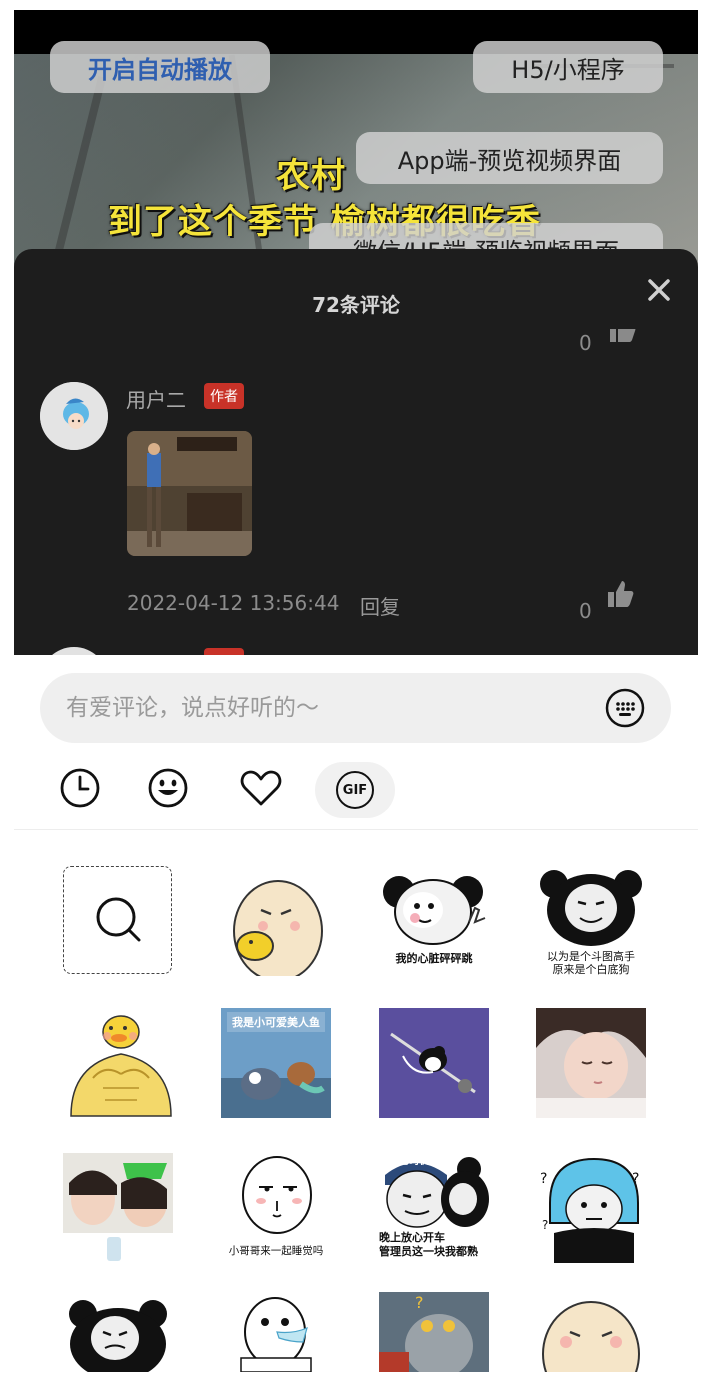 The height and width of the screenshot is (1382, 708). Describe the element at coordinates (380, 605) in the screenshot. I see `reply-button: 回复` at that location.